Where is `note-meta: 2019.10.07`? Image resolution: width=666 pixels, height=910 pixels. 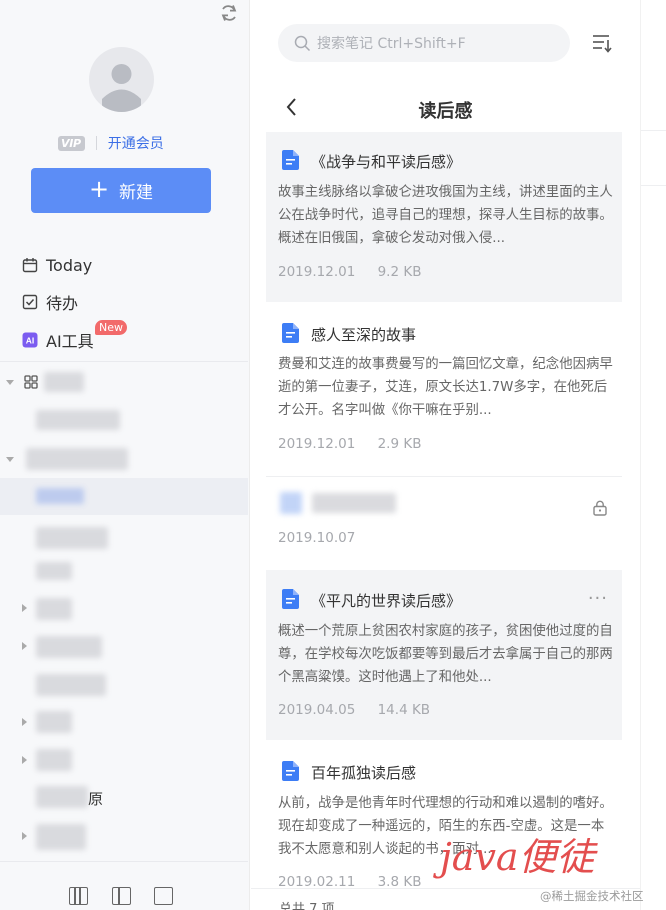 note-meta: 2019.10.07 is located at coordinates (316, 538).